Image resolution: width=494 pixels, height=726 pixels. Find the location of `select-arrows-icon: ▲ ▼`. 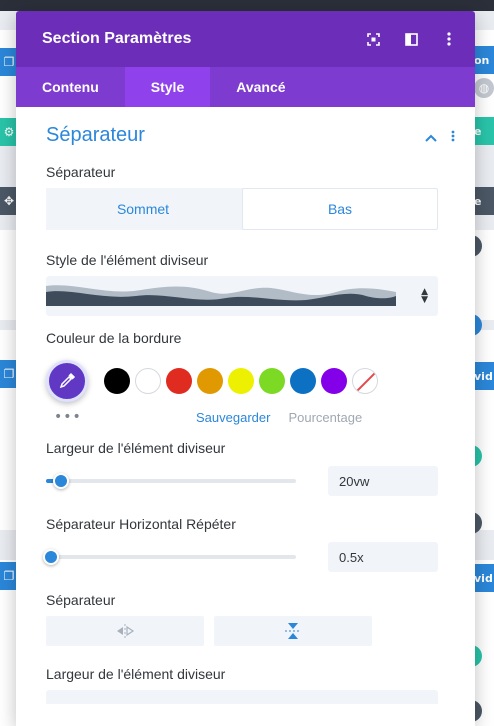

select-arrows-icon: ▲ ▼ is located at coordinates (424, 296).